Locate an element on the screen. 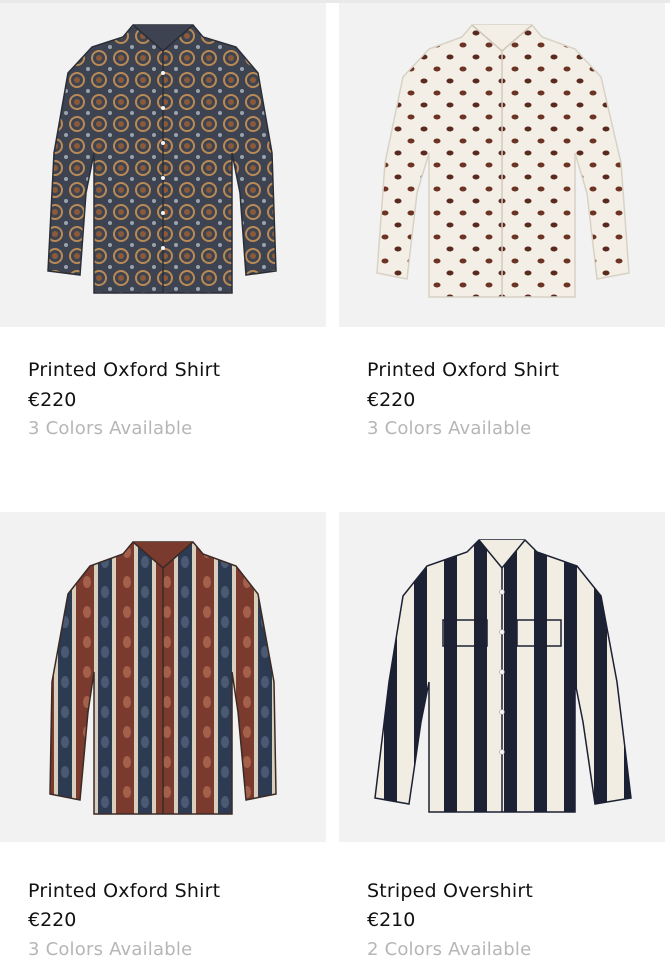 The image size is (670, 960). product-colors-available: 2 Colors Available is located at coordinates (449, 949).